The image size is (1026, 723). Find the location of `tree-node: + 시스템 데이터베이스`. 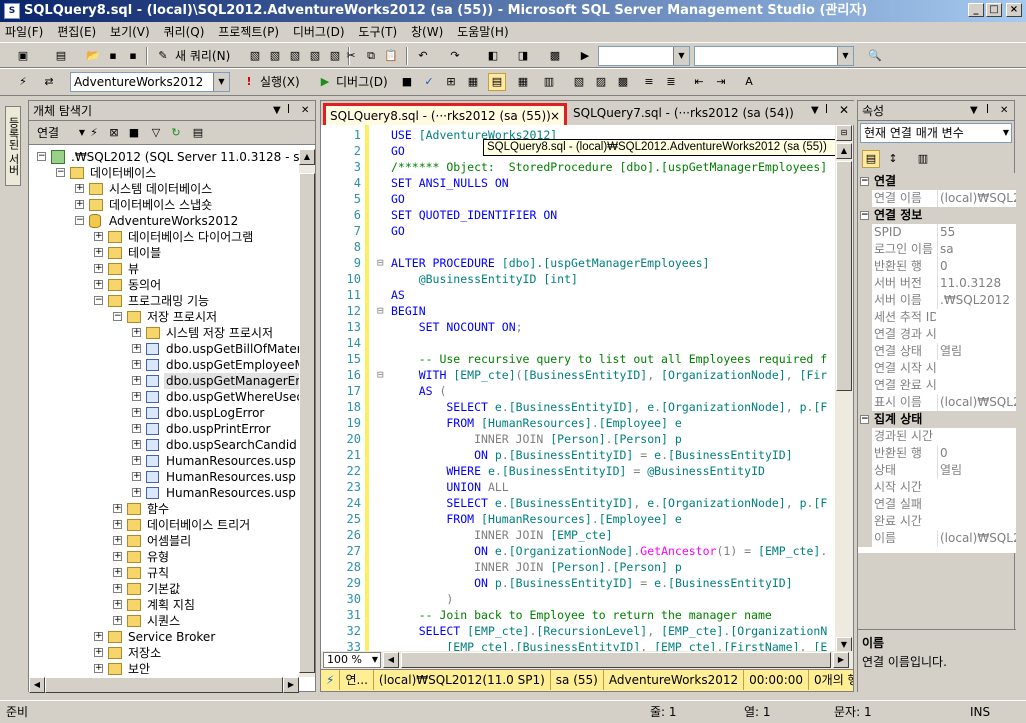

tree-node: + 시스템 데이터베이스 is located at coordinates (164, 189).